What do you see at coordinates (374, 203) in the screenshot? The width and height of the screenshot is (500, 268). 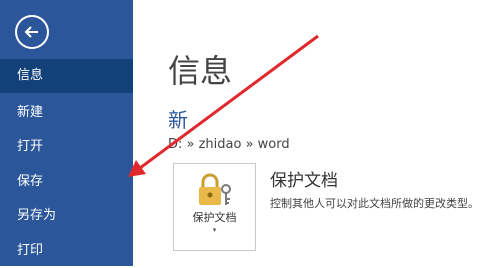 I see `protect-section-description: 控制其他人可以对此文档所做的更改类型。` at bounding box center [374, 203].